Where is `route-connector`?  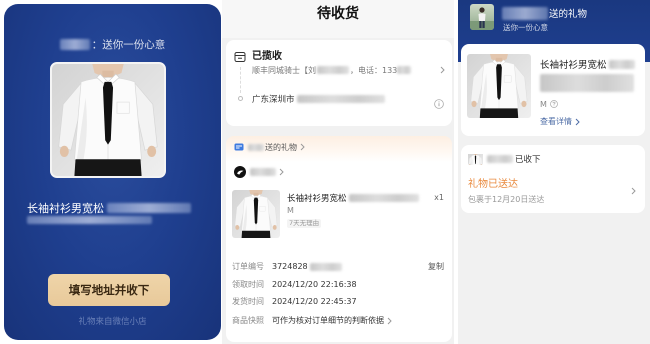 route-connector is located at coordinates (240, 80).